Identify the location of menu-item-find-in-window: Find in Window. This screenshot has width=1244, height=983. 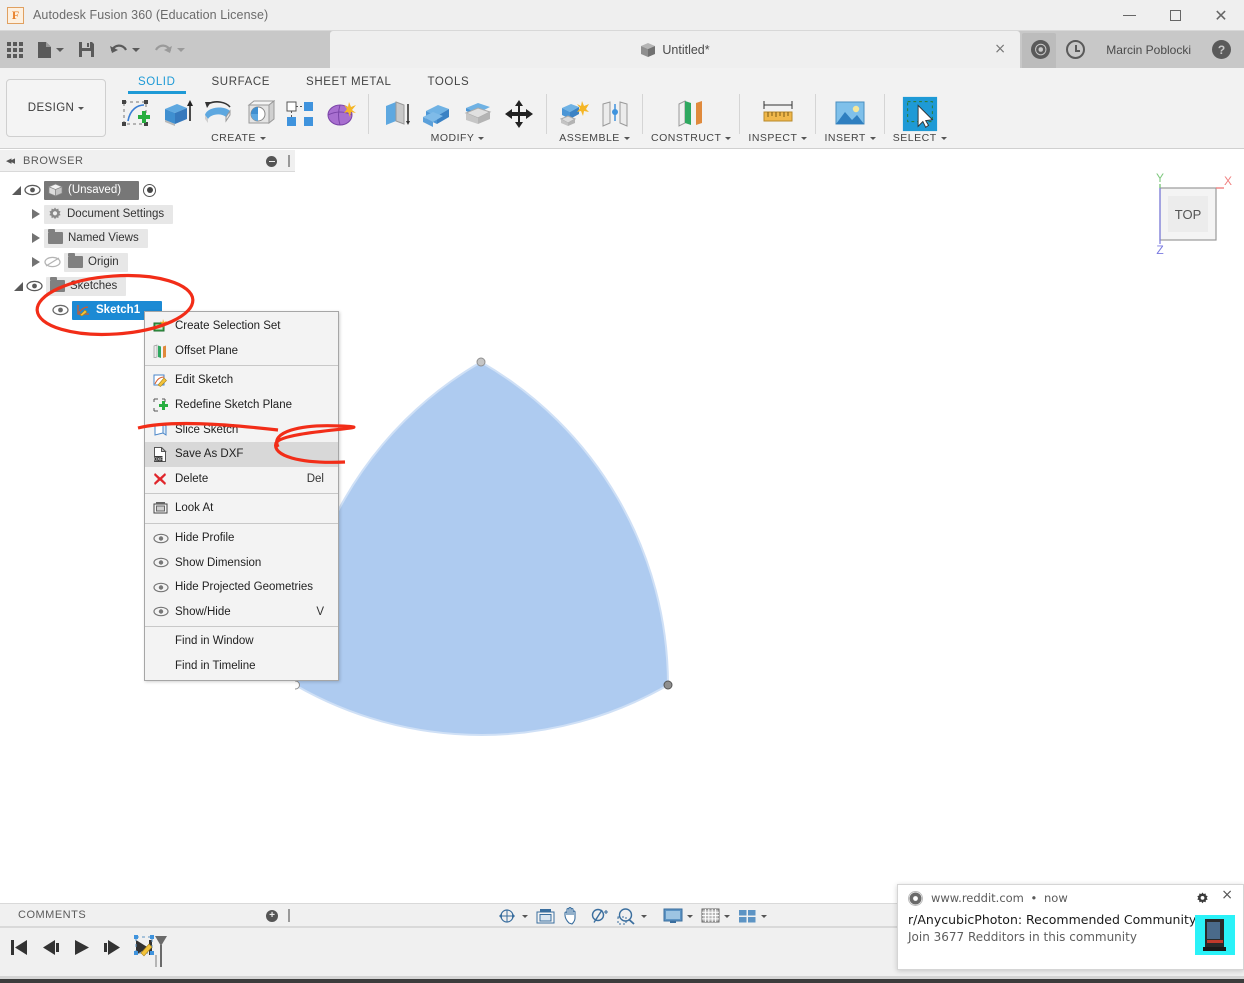
(241, 641).